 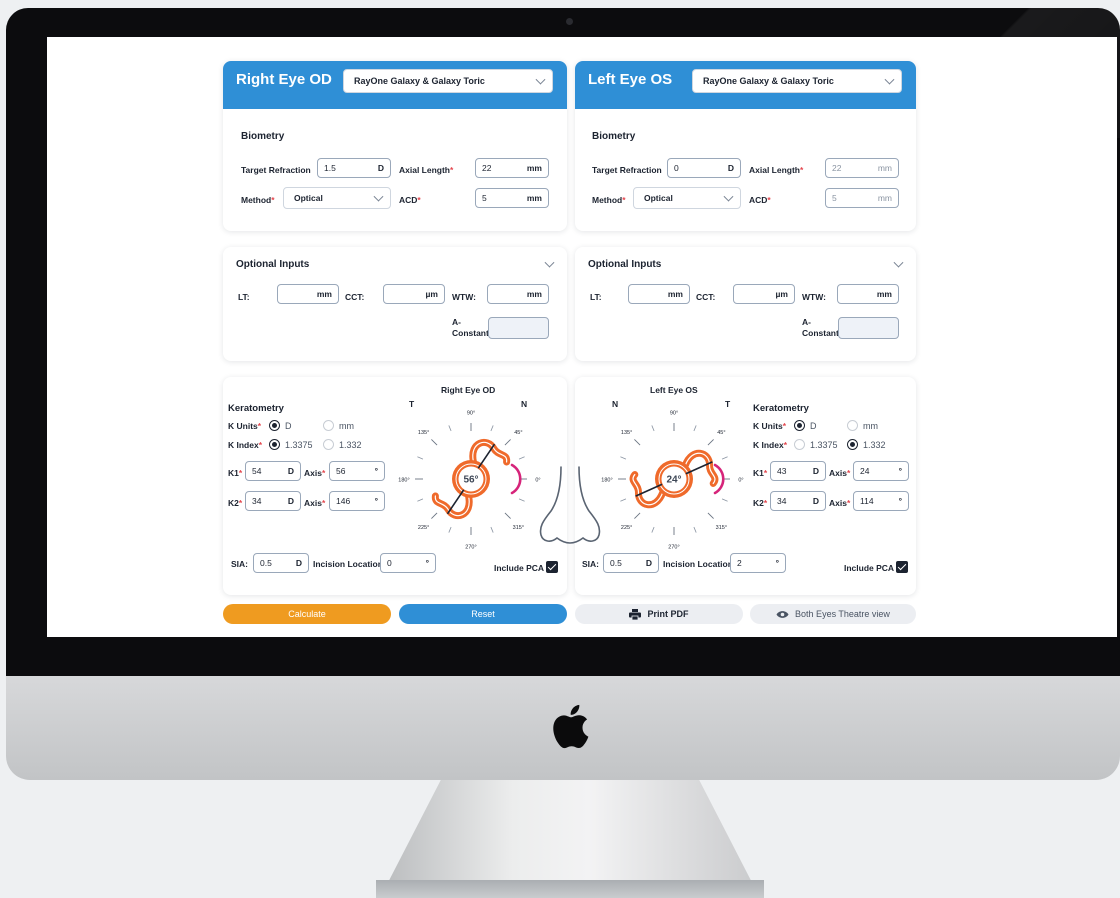 I want to click on right-k-index-1332-label: 1.332, so click(x=350, y=445).